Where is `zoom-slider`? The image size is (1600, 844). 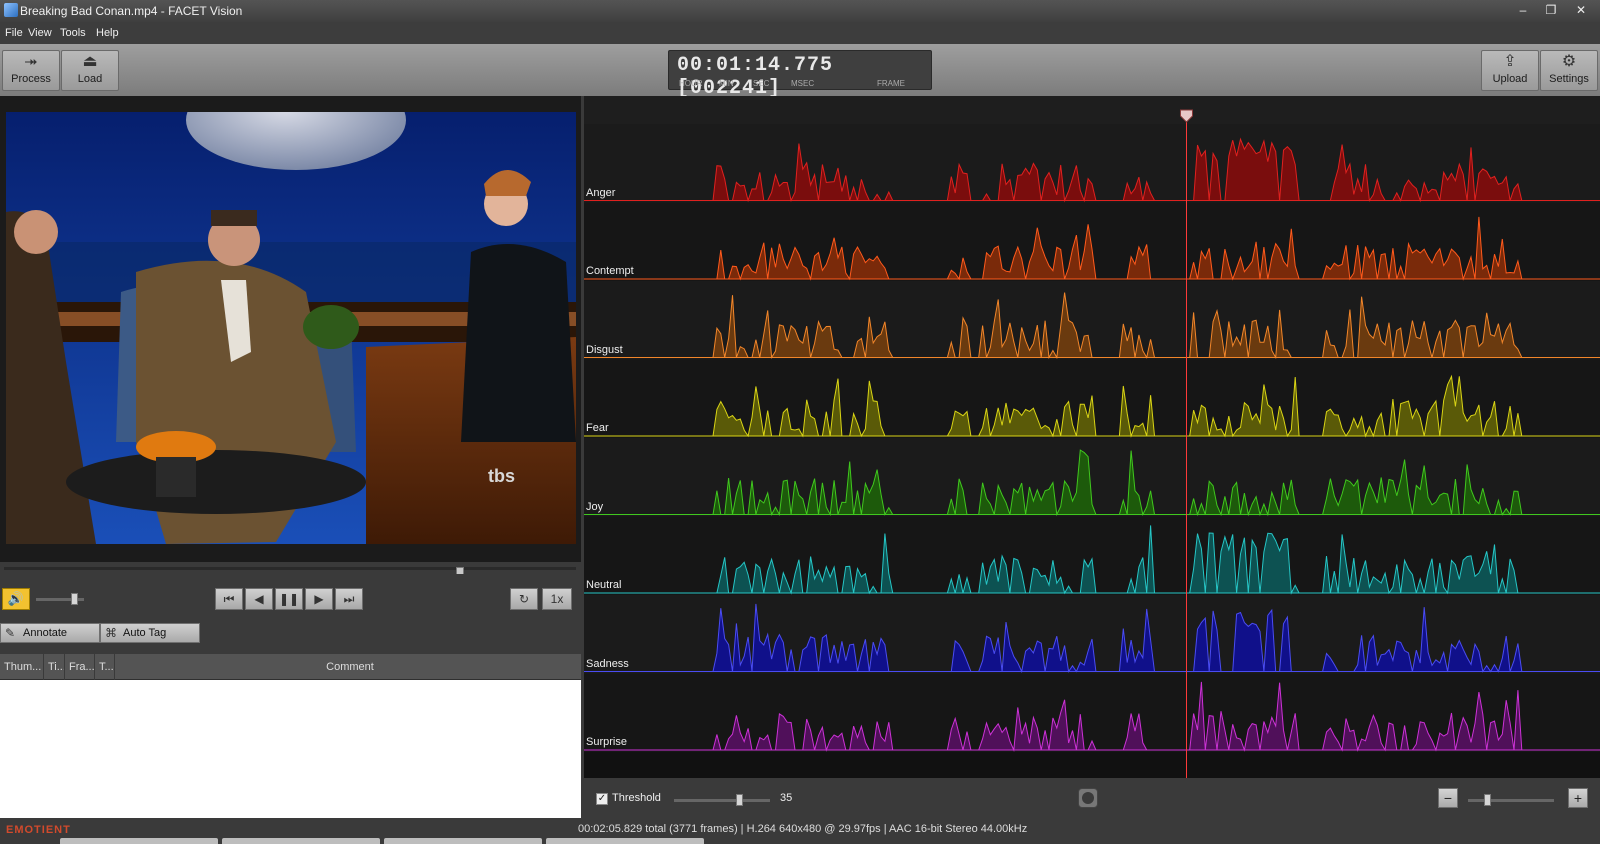
zoom-slider is located at coordinates (1511, 800).